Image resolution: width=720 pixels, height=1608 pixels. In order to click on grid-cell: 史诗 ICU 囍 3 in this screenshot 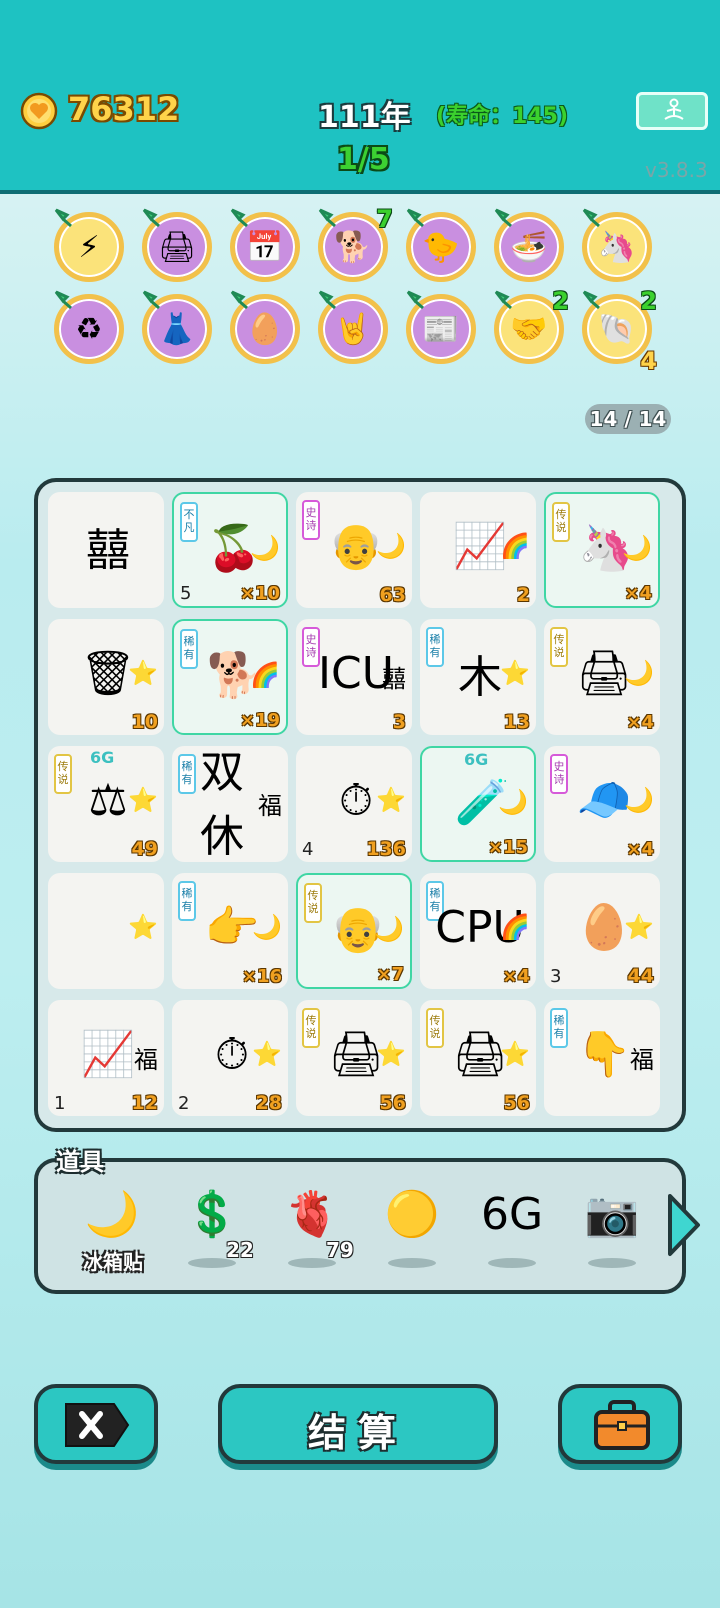, I will do `click(354, 677)`.